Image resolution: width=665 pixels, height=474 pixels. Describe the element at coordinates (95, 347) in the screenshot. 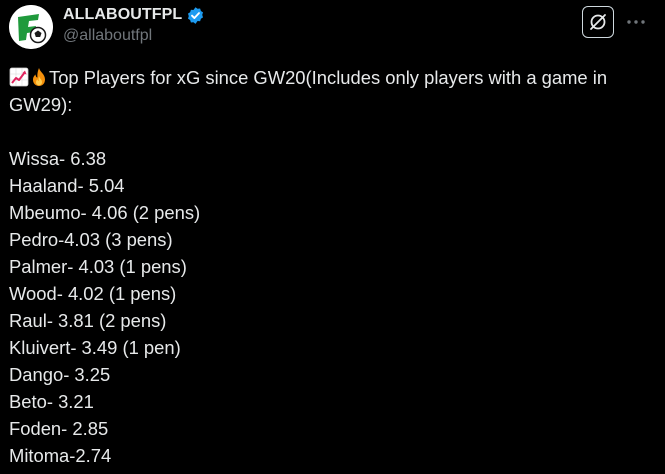

I see `player-line: Kluivert- 3.49 (1 pen)` at that location.